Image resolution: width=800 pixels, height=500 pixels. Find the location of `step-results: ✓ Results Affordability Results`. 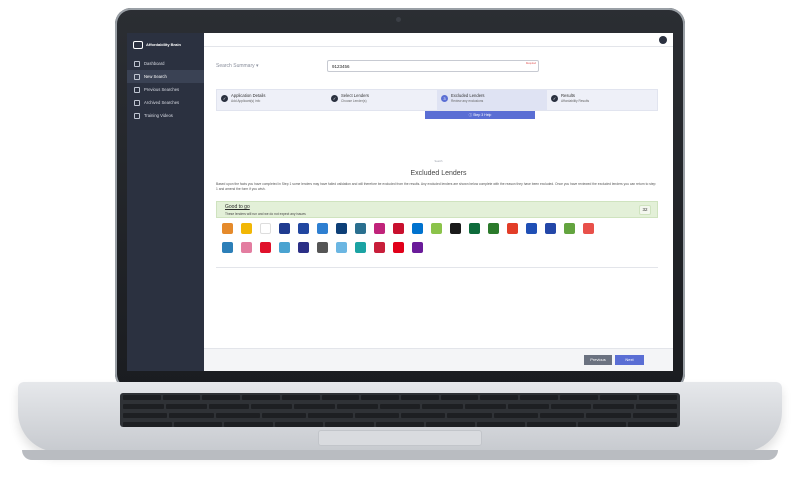

step-results: ✓ Results Affordability Results is located at coordinates (602, 100).